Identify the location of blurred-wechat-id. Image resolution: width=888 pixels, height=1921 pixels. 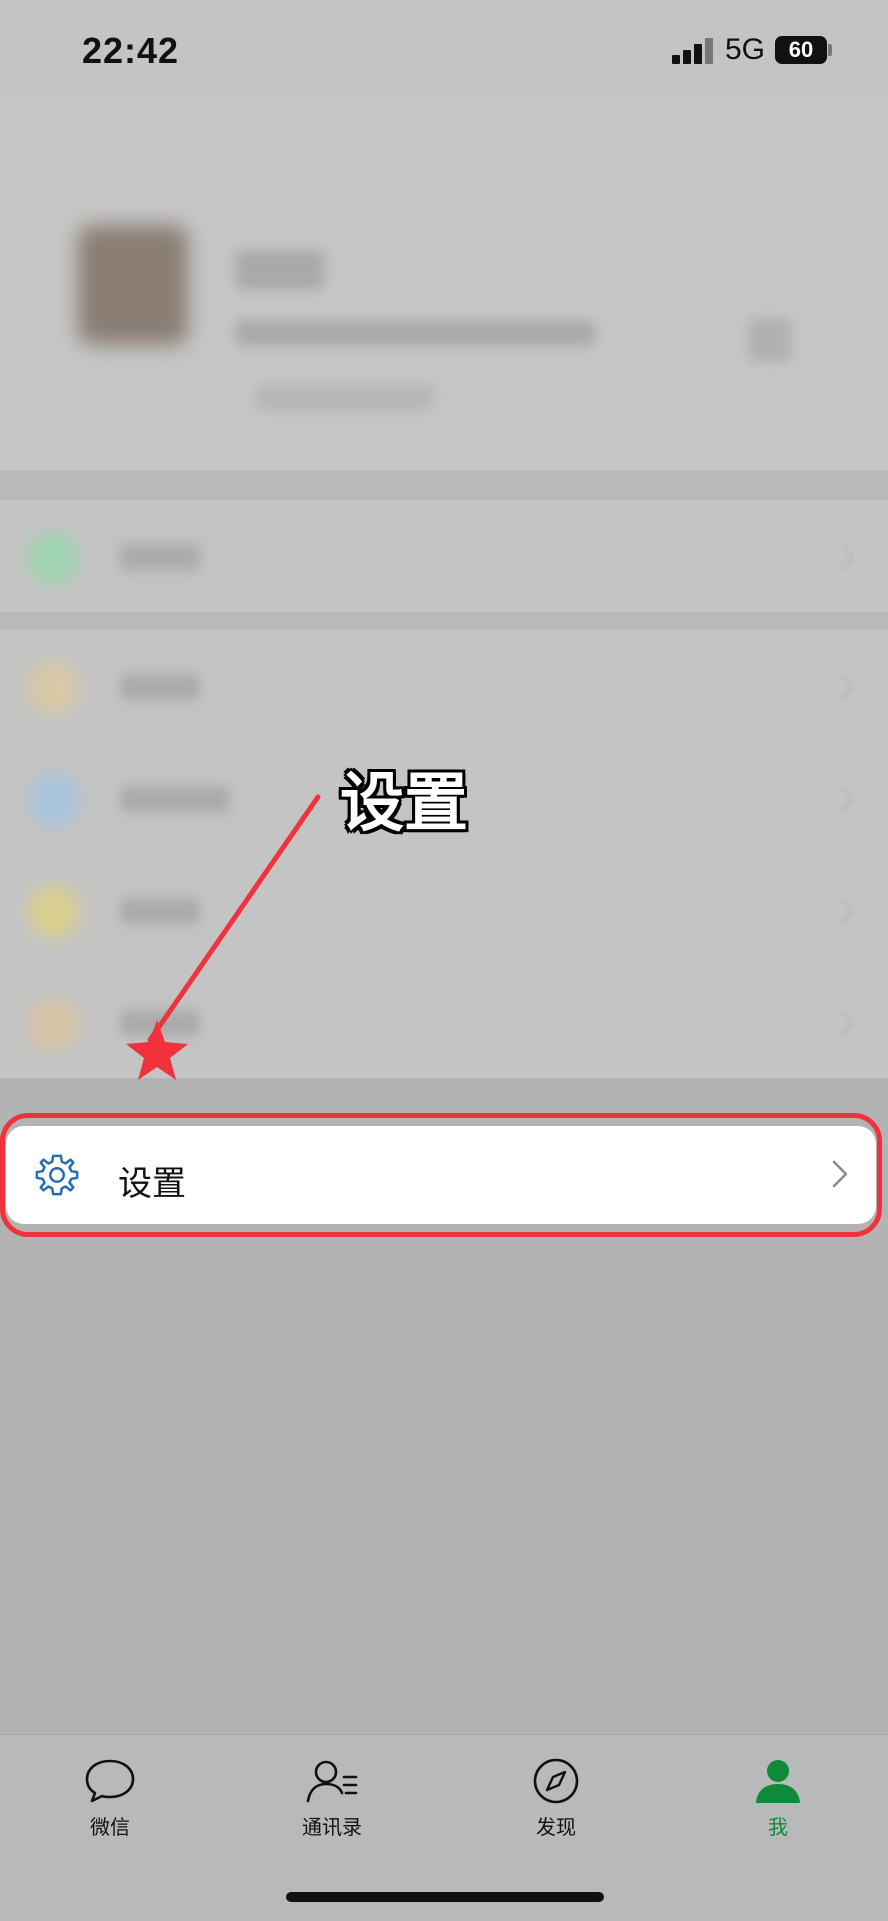
(415, 333).